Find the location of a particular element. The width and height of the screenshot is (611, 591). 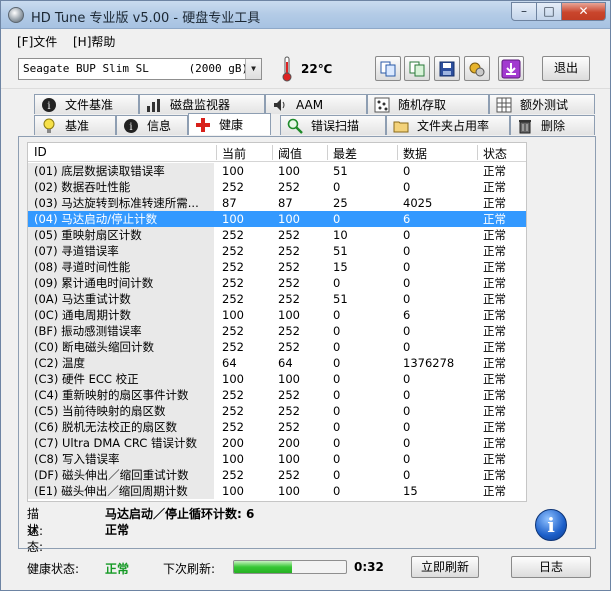

menu-help: [H]帮助 is located at coordinates (94, 41).